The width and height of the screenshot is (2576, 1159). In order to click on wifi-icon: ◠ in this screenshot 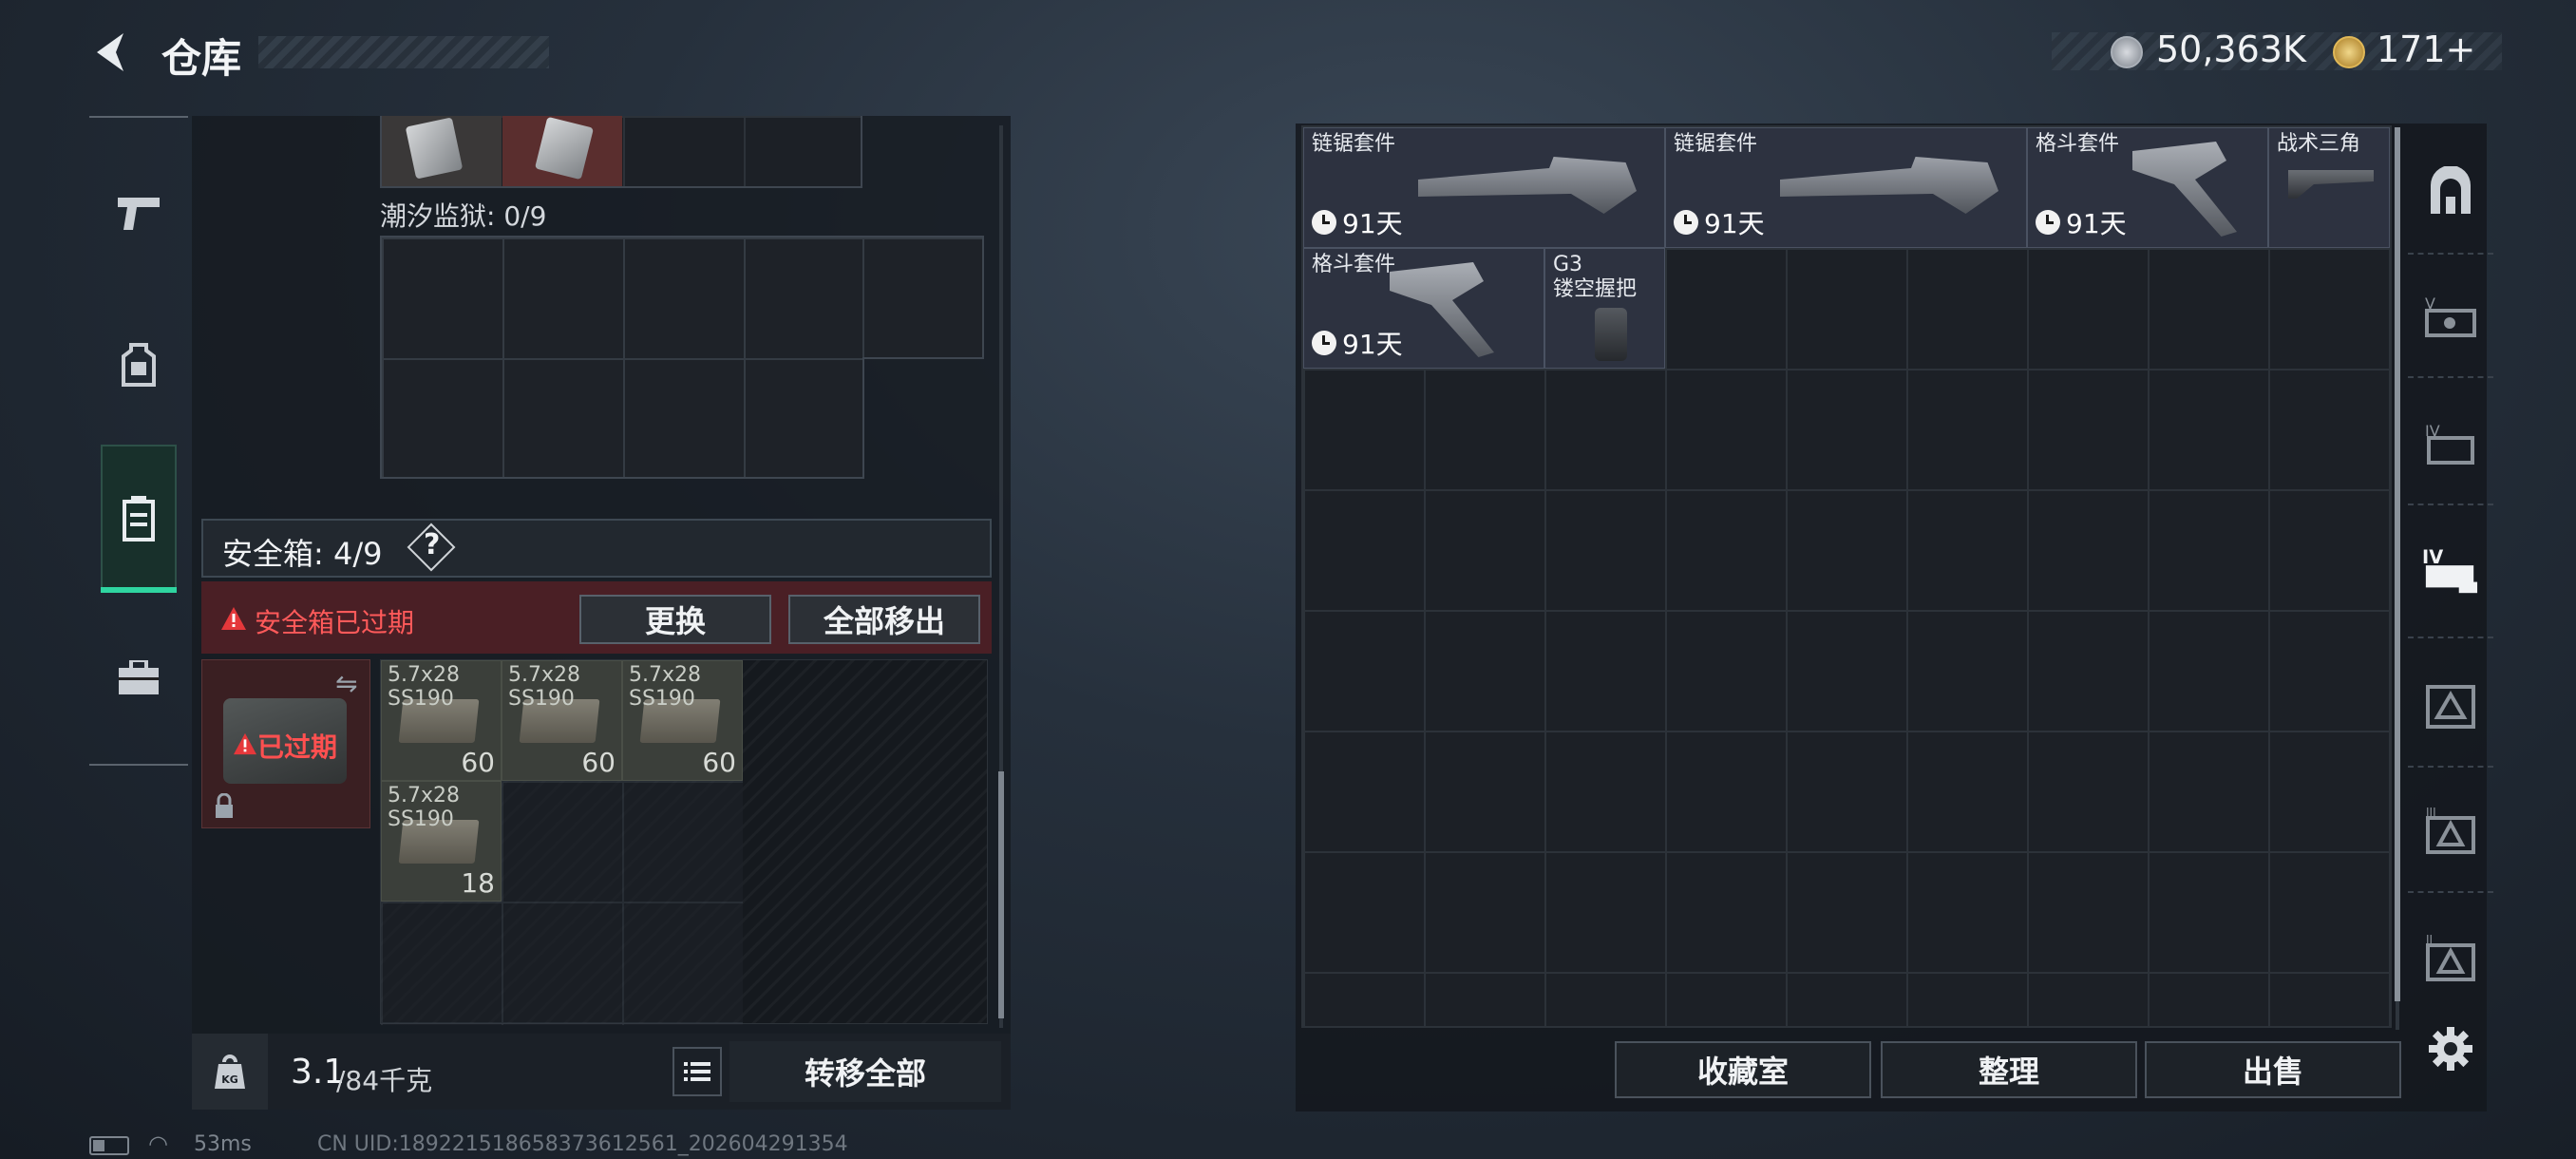, I will do `click(158, 1143)`.